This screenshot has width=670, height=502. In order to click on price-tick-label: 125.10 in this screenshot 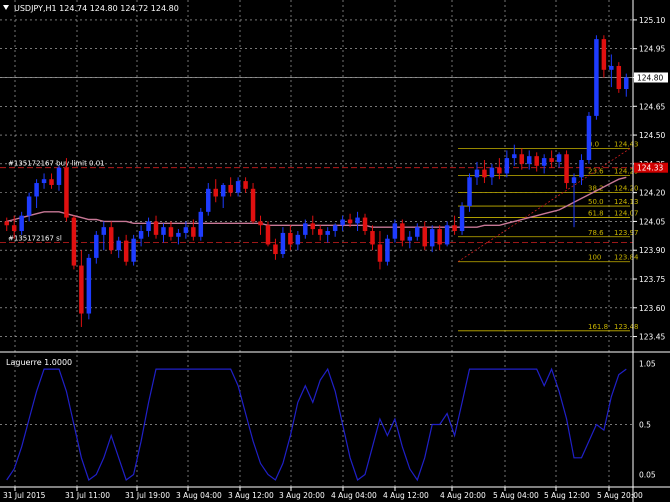, I will do `click(652, 20)`.